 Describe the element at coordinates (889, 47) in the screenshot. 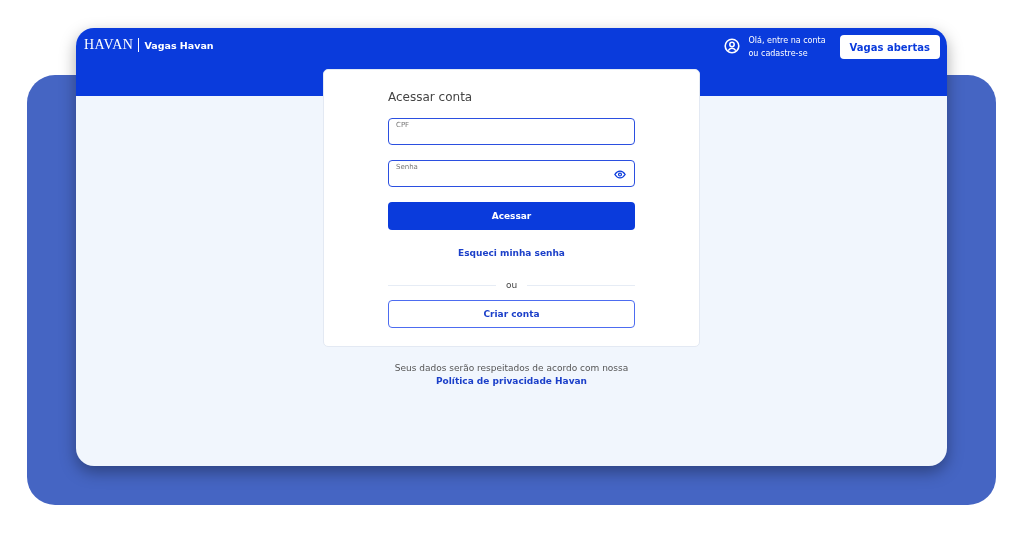

I see `open-jobs-button: Vagas abertas` at that location.